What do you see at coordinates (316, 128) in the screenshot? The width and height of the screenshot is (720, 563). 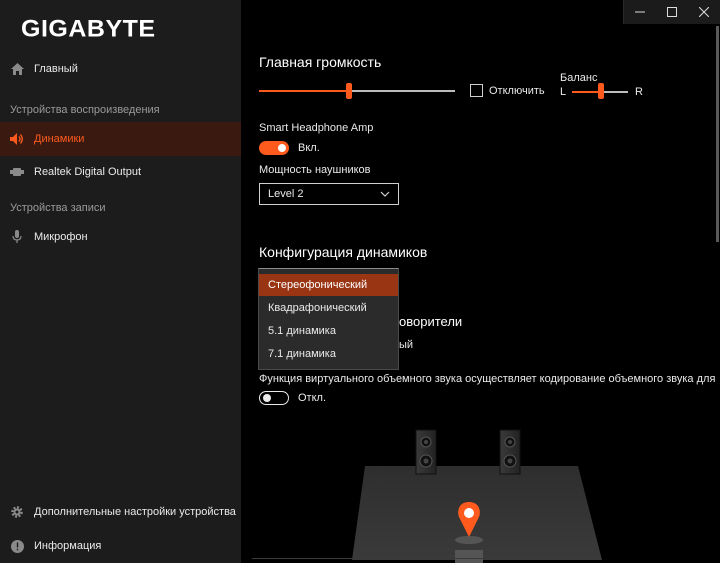 I see `amp-label: Smart Headphone Amp` at bounding box center [316, 128].